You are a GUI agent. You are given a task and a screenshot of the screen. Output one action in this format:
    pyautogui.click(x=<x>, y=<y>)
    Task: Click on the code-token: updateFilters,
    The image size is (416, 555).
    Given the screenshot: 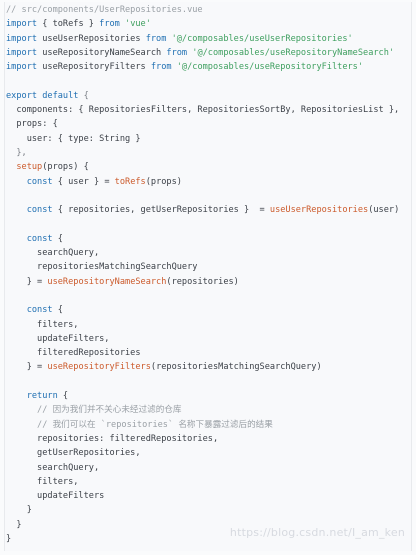 What is the action you would take?
    pyautogui.click(x=58, y=338)
    